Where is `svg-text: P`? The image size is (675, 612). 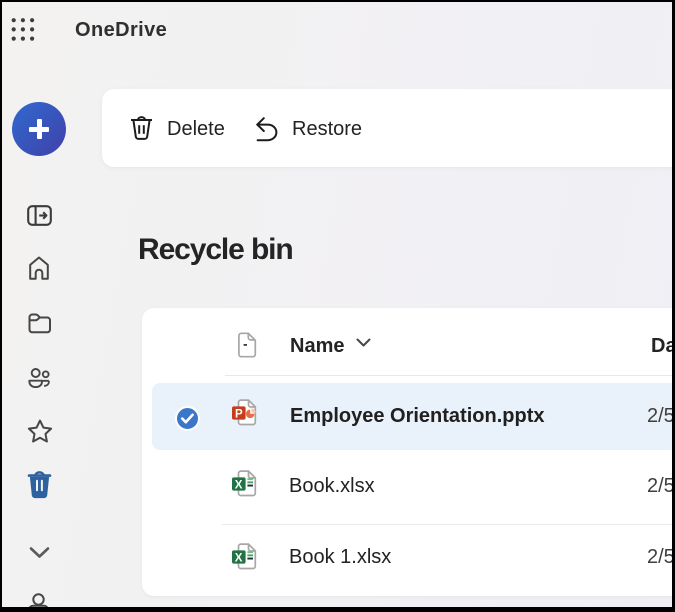 svg-text: P is located at coordinates (239, 414).